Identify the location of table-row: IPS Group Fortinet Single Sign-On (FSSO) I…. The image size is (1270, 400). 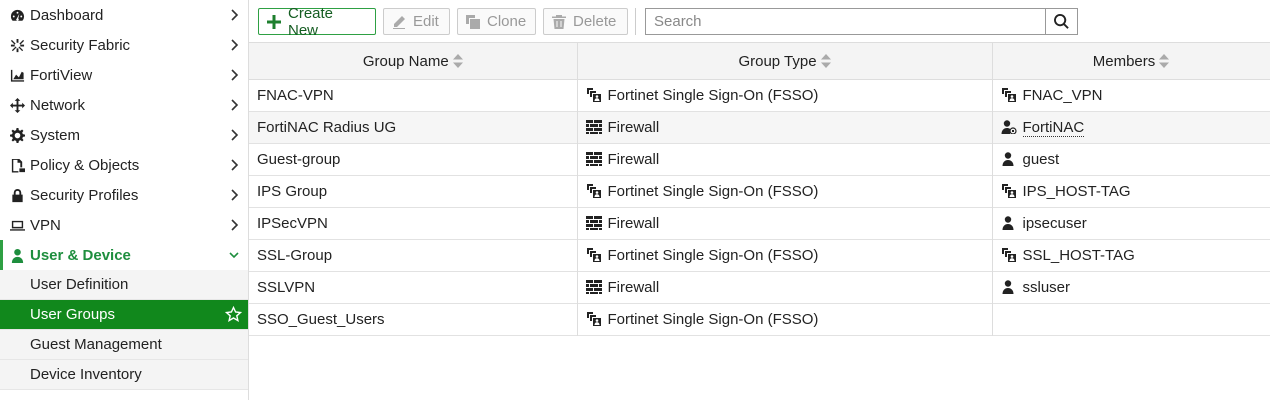
(759, 191).